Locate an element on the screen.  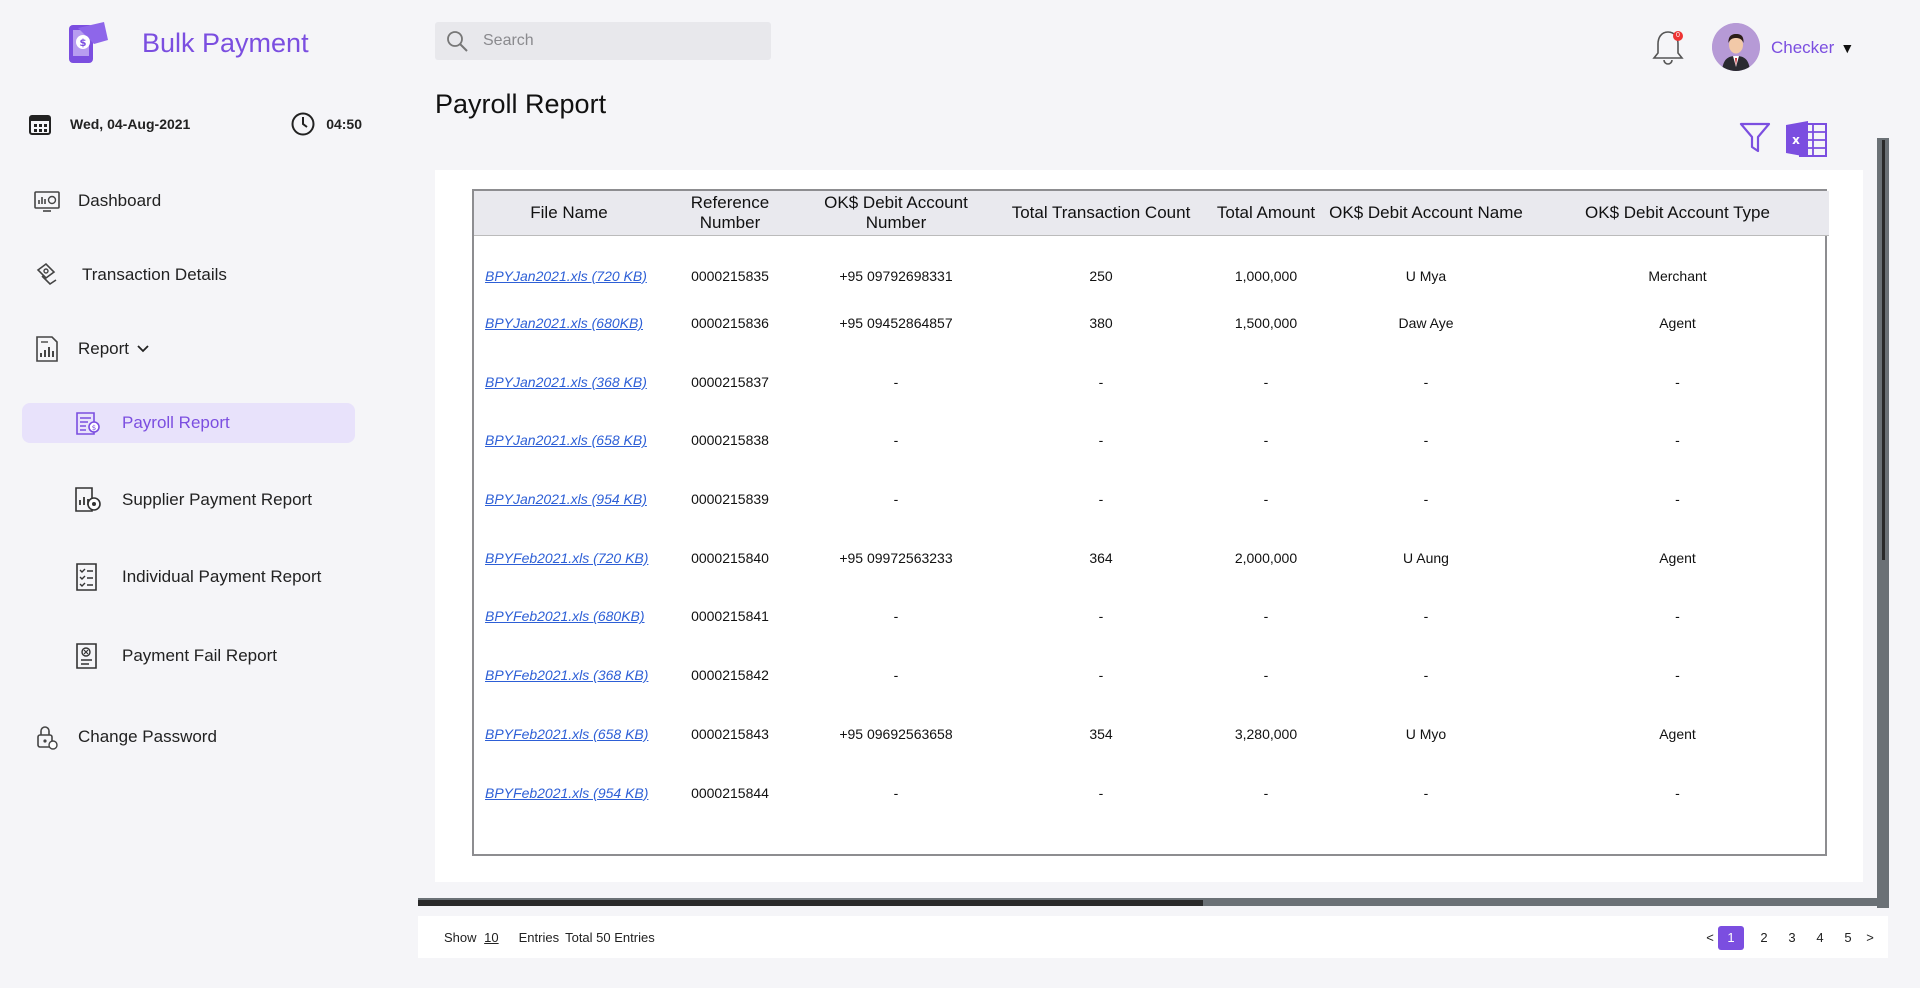
next-page-button: > is located at coordinates (1870, 938).